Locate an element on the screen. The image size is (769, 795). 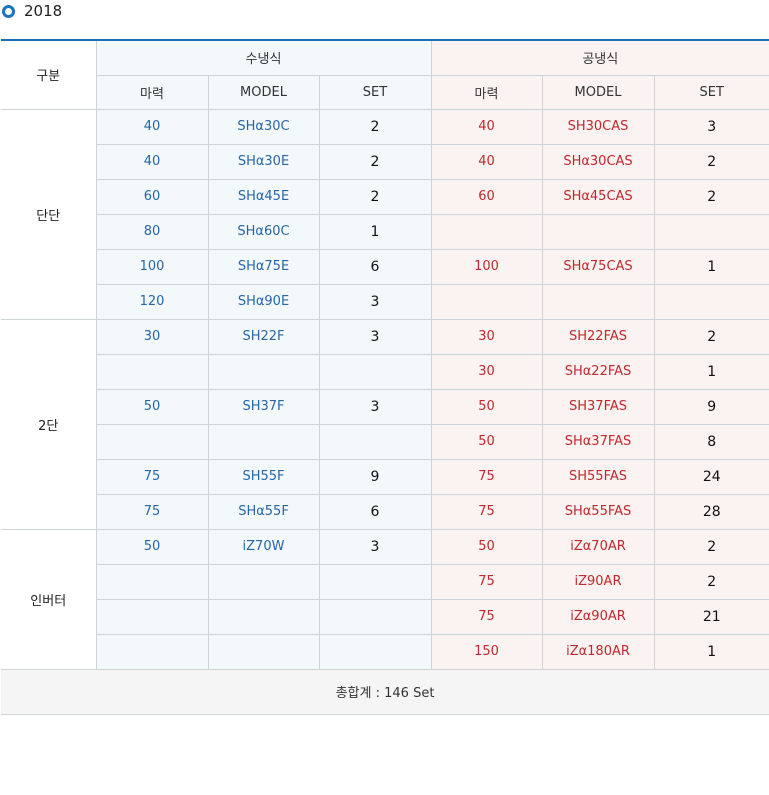
cell-water-model: SHα45E is located at coordinates (263, 196).